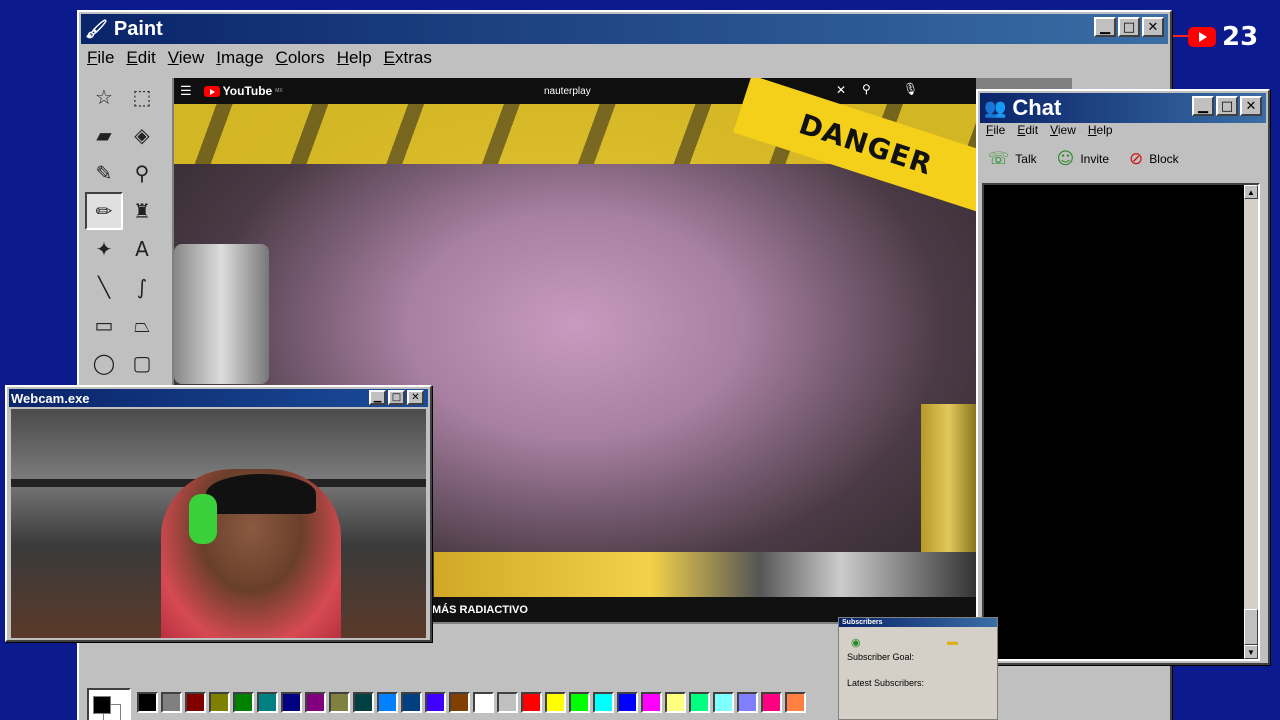 The width and height of the screenshot is (1280, 720). I want to click on current-colors, so click(109, 704).